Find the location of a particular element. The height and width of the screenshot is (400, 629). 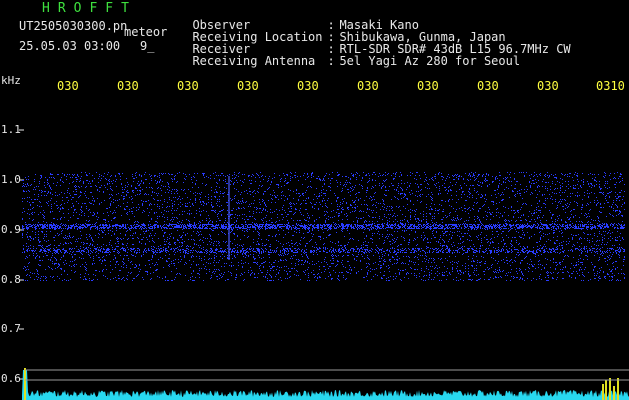

amplitude-trace is located at coordinates (325, 384).